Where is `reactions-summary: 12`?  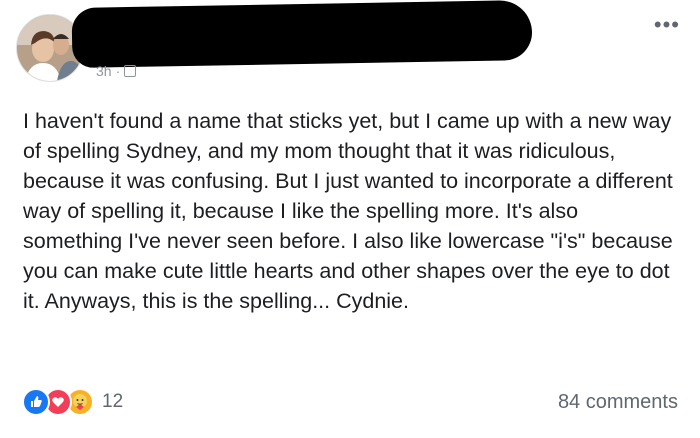
reactions-summary: 12 is located at coordinates (72, 402).